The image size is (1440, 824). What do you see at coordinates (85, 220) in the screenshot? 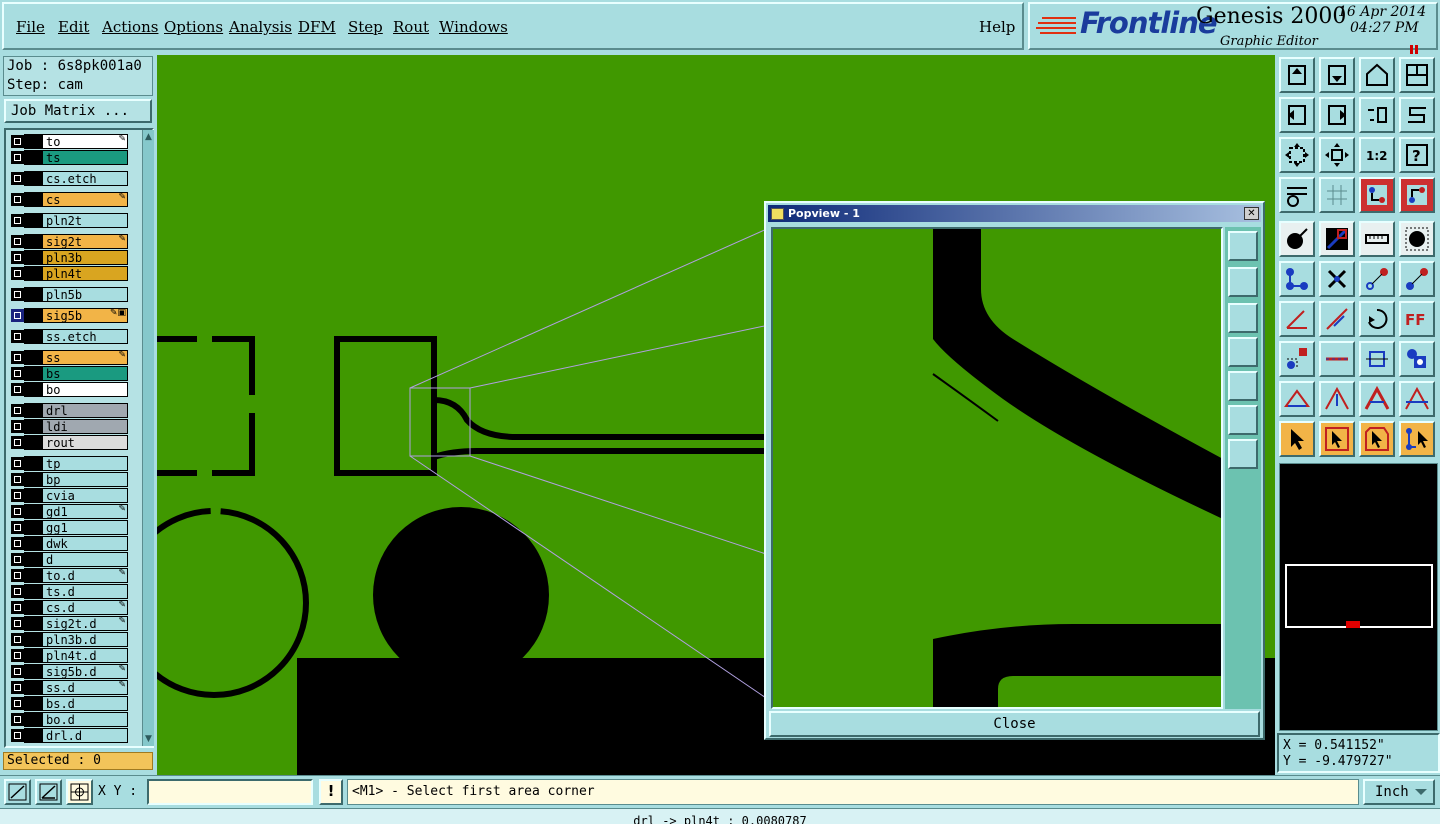
I see `layer-name: pln2t` at bounding box center [85, 220].